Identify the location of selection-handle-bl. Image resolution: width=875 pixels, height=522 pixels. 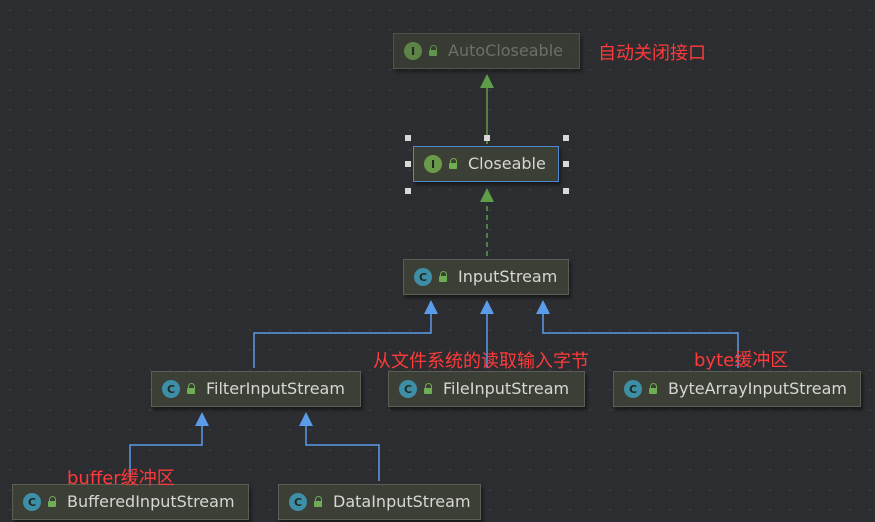
(408, 191).